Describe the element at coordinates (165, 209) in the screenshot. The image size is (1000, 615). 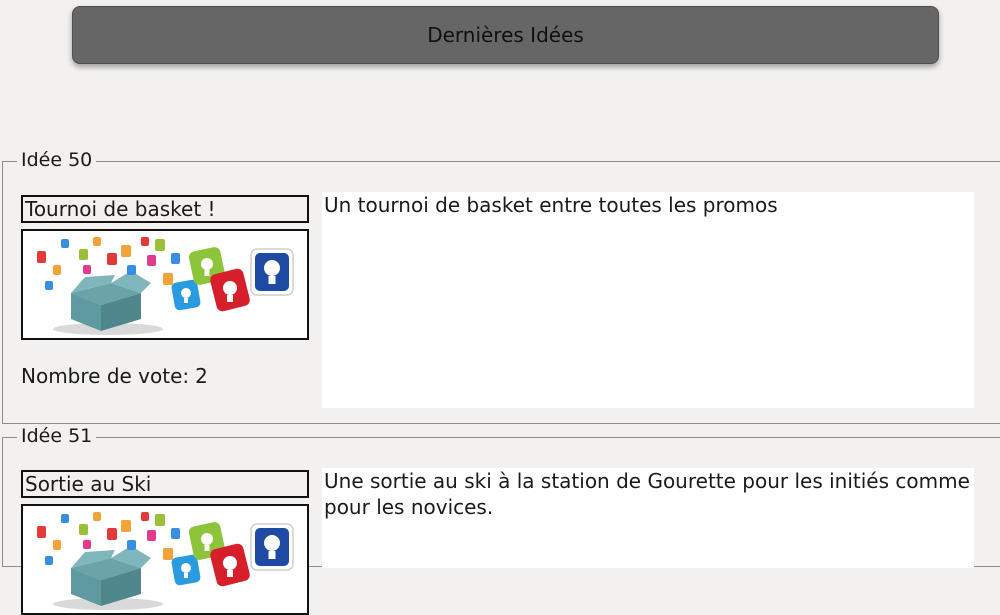
I see `idea-title: Tournoi de basket !` at that location.